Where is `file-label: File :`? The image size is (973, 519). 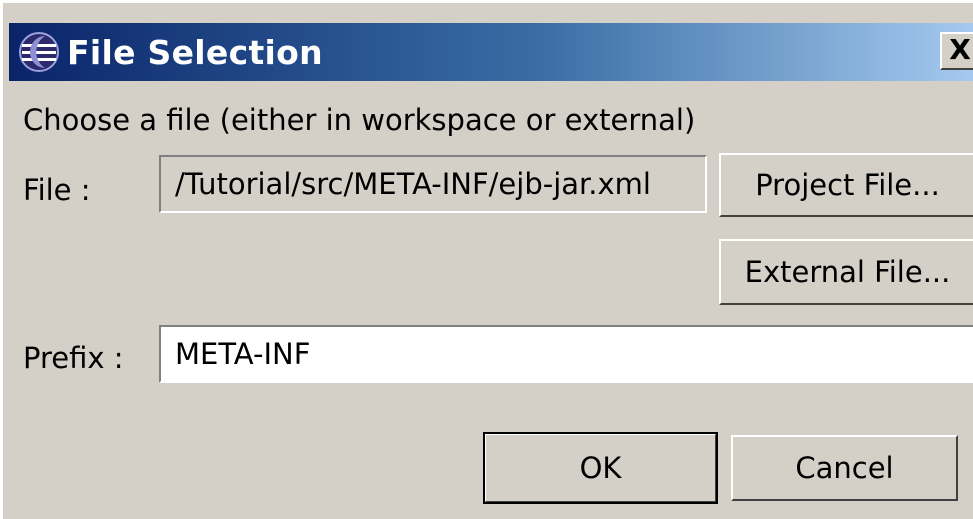
file-label: File : is located at coordinates (57, 190).